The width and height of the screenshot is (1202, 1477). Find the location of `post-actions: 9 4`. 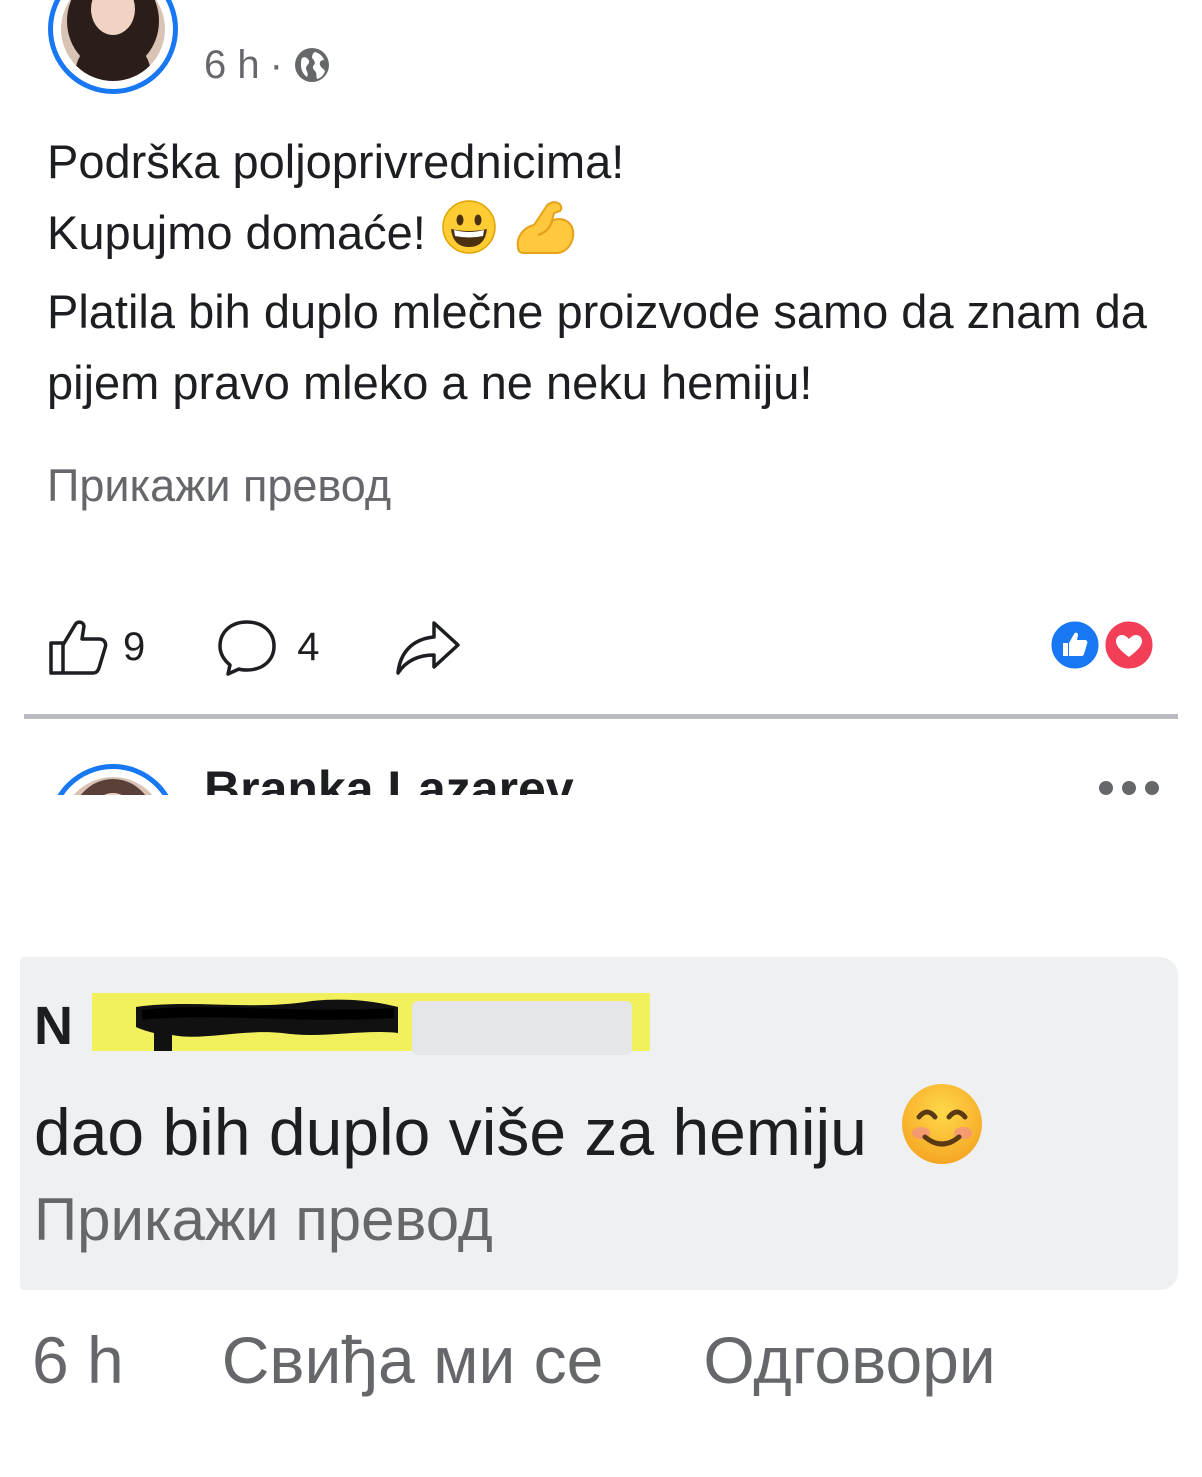

post-actions: 9 4 is located at coordinates (255, 647).